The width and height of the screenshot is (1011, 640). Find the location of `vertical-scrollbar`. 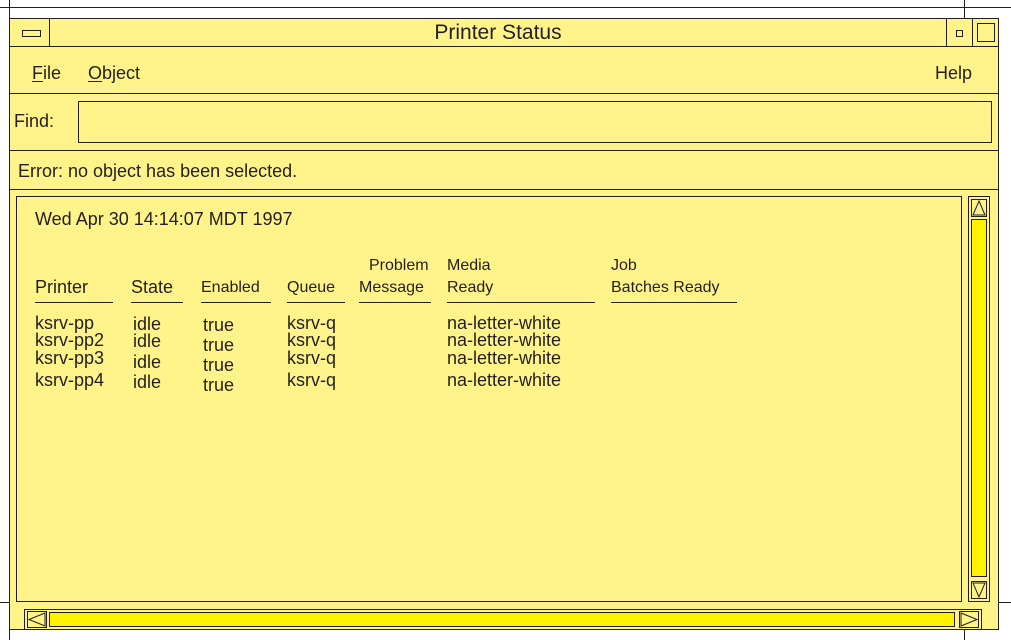

vertical-scrollbar is located at coordinates (979, 399).